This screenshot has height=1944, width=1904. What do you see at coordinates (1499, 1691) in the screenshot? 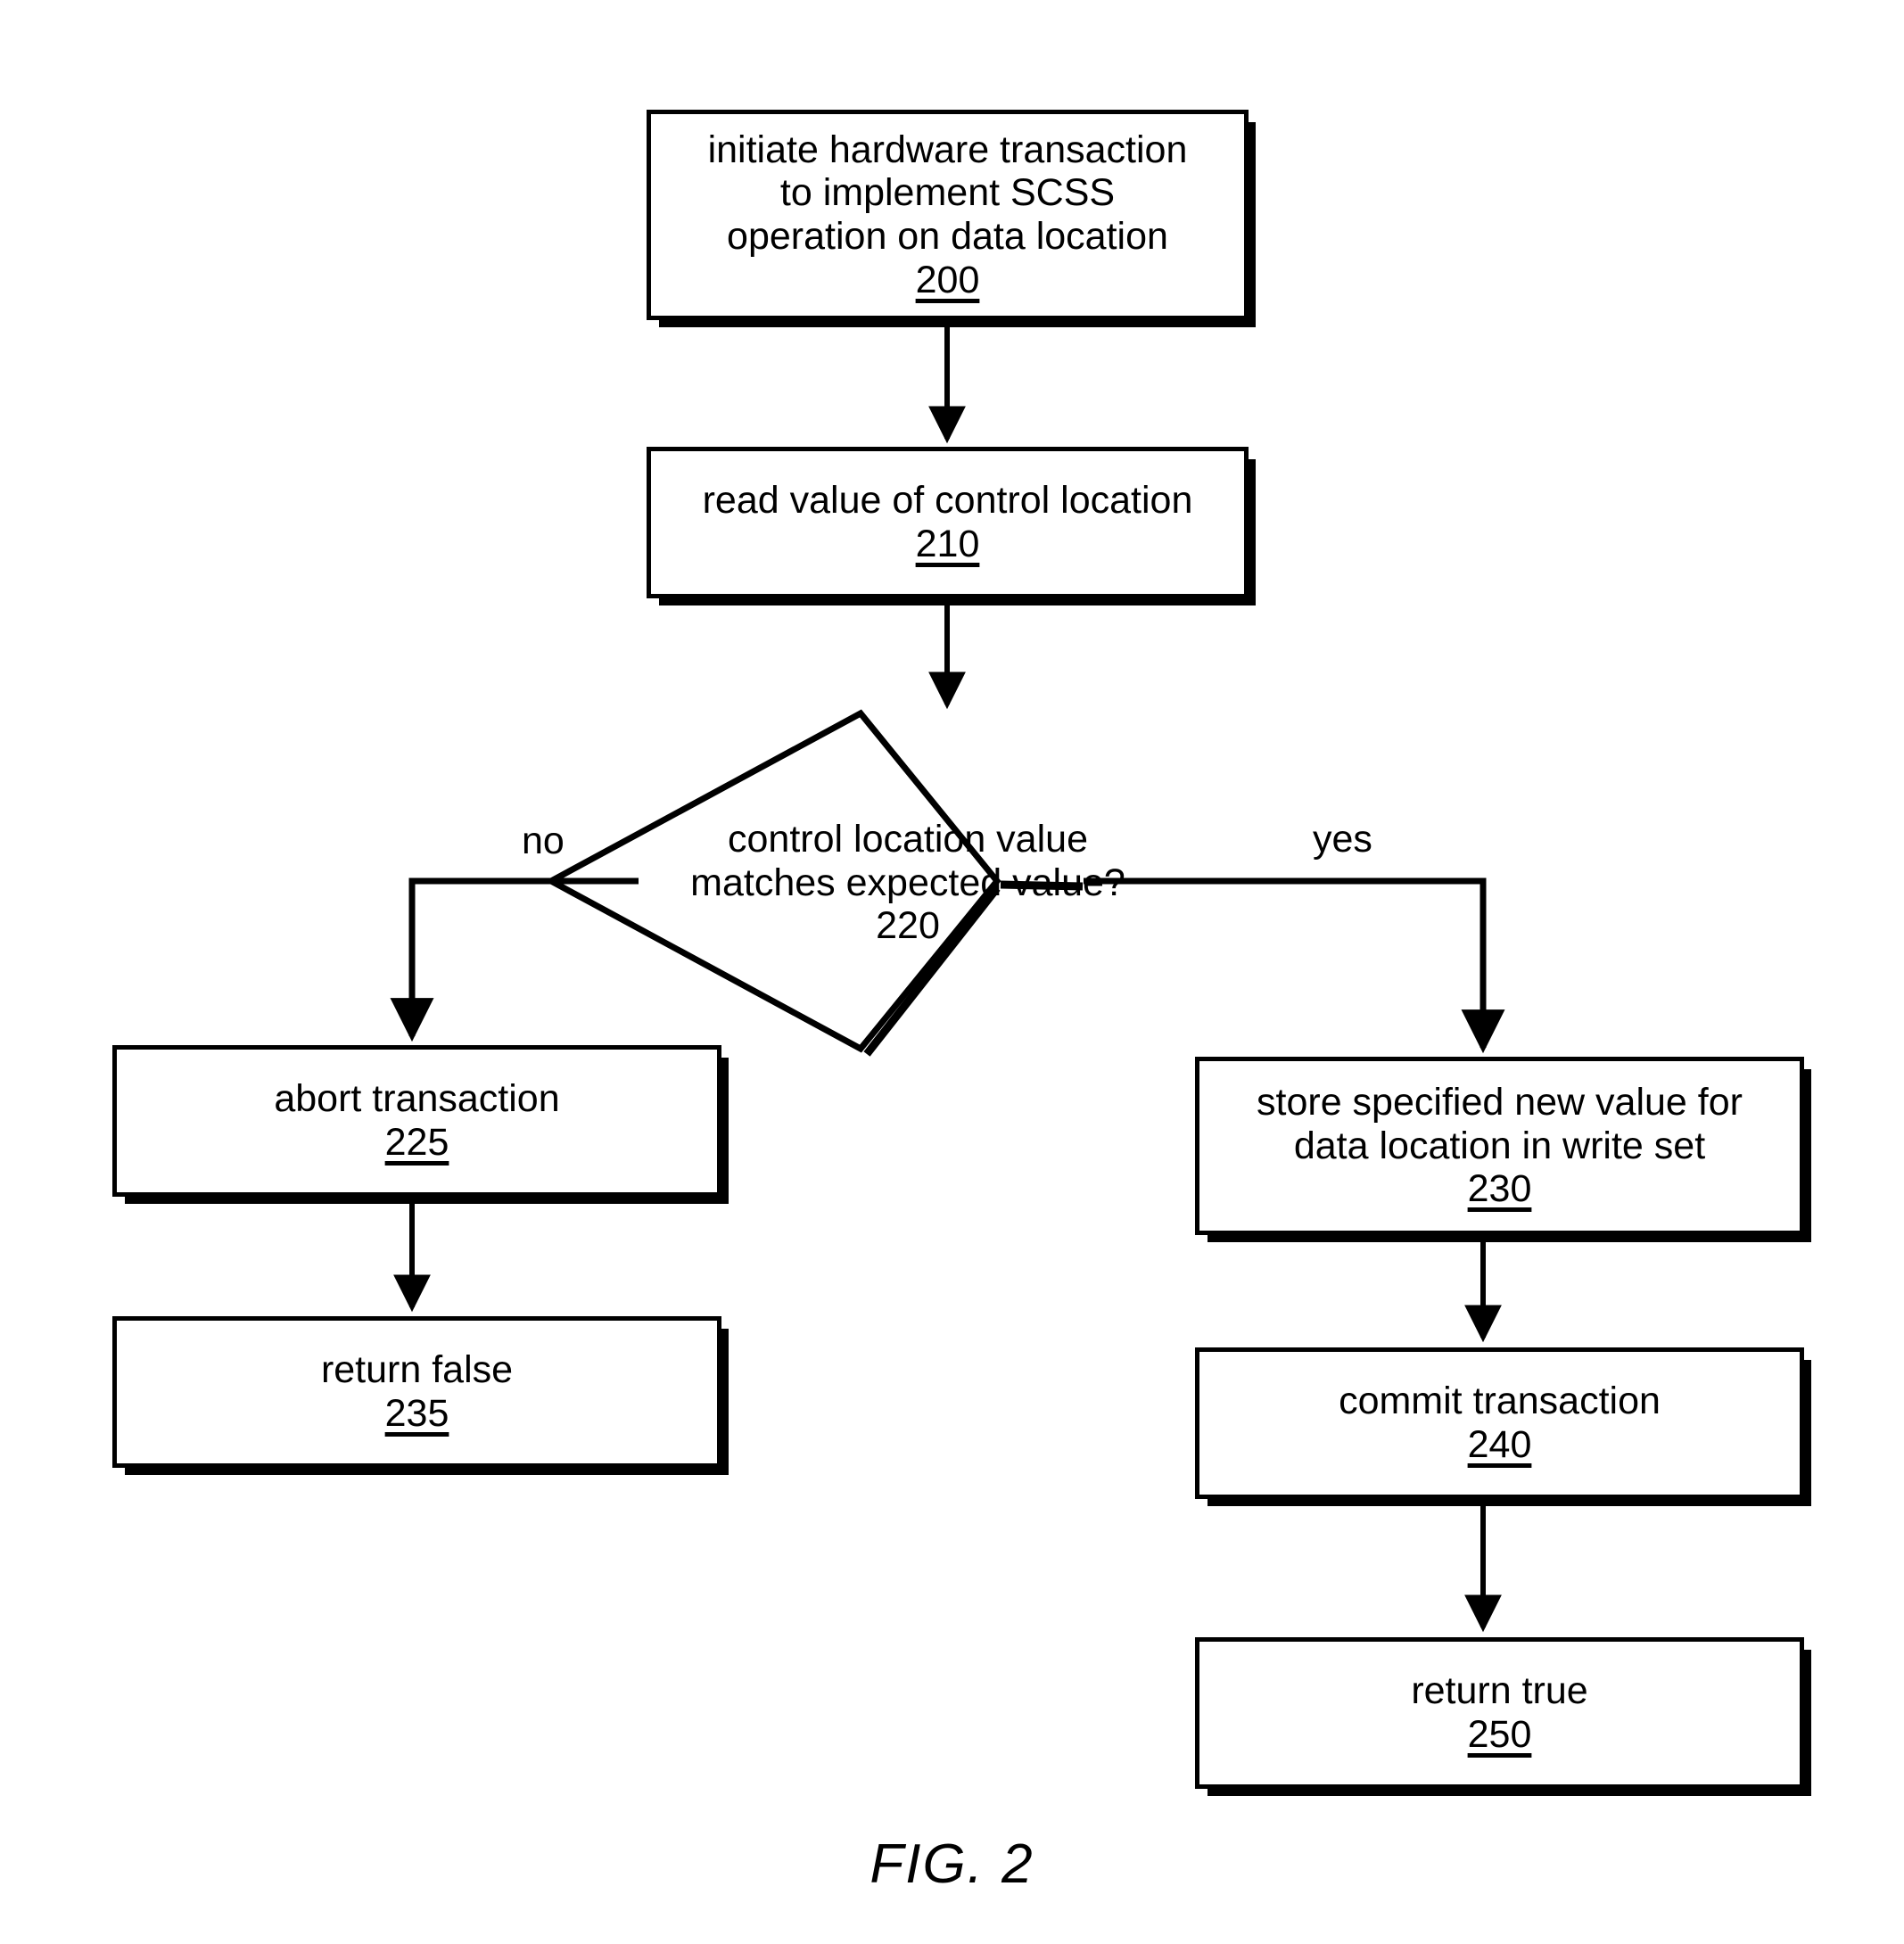
I see `process-node-250-text: return true` at bounding box center [1499, 1691].